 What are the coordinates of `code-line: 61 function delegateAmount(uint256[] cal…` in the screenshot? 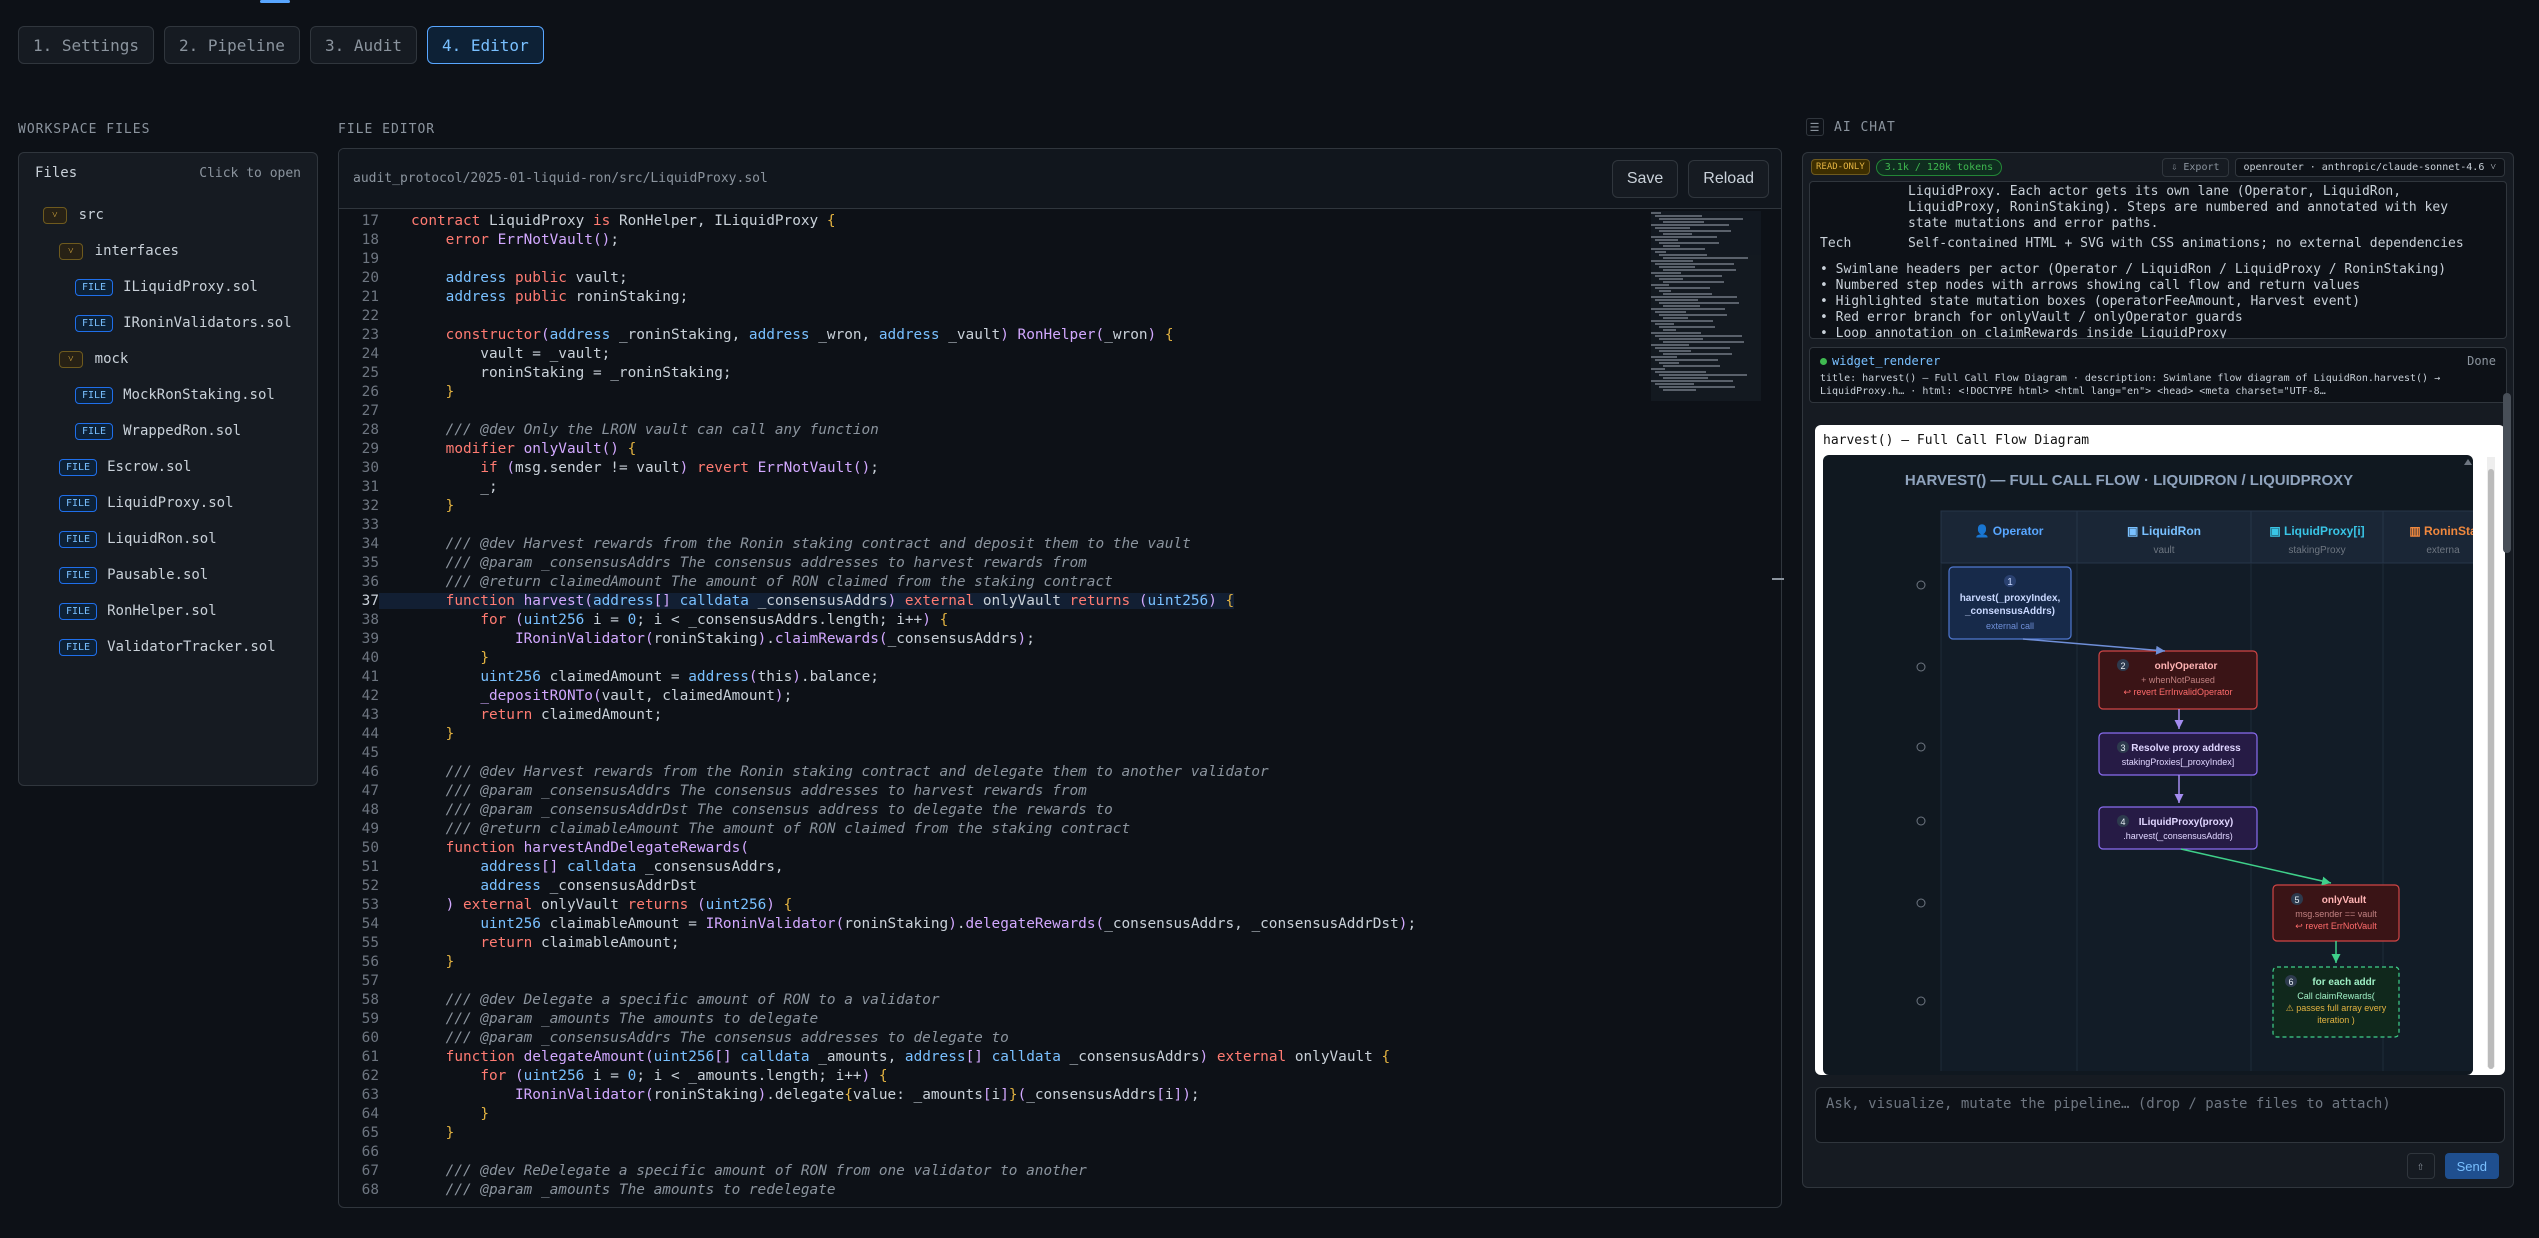 It's located at (994, 1056).